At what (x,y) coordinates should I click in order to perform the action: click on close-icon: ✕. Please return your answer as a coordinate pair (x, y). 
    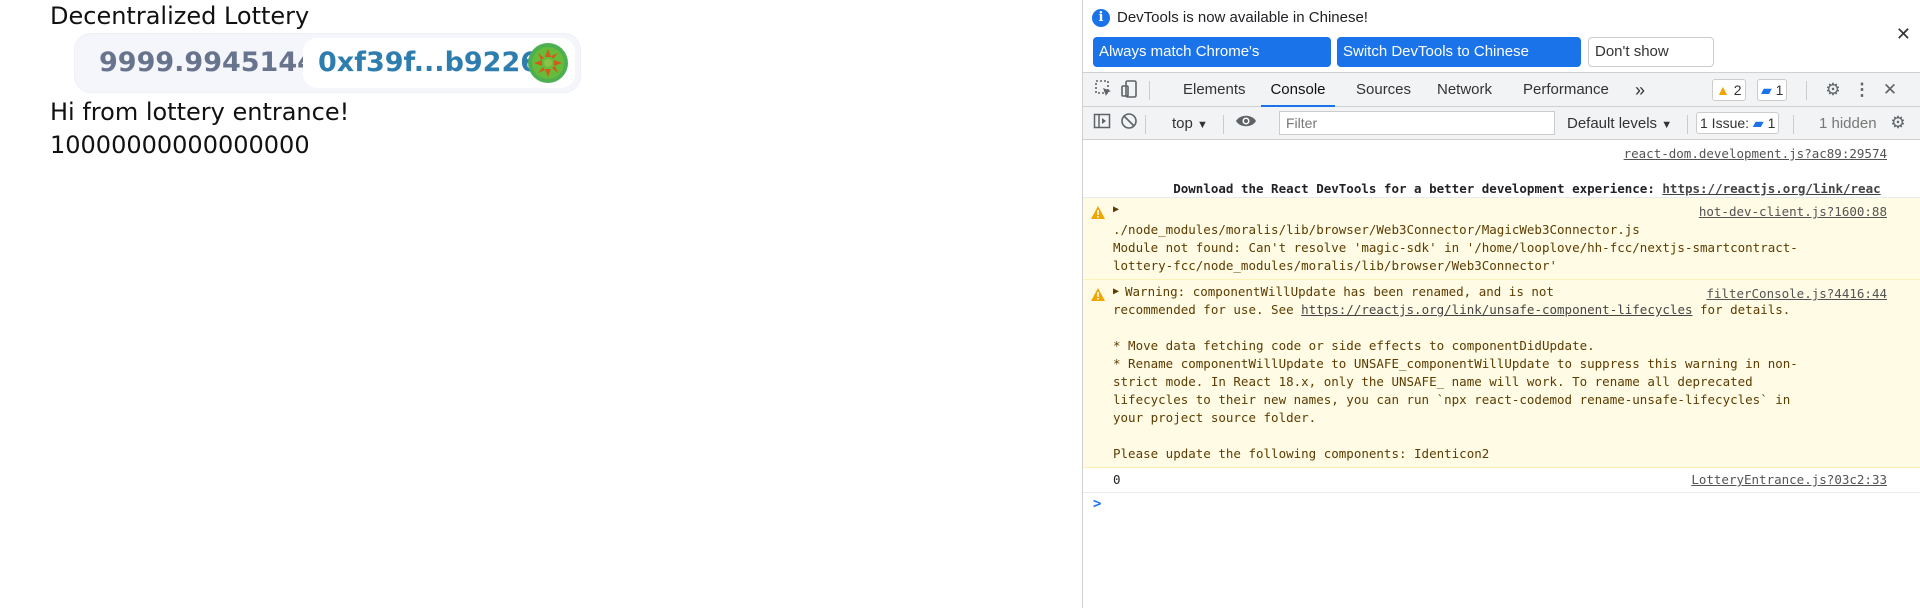
    Looking at the image, I should click on (1903, 34).